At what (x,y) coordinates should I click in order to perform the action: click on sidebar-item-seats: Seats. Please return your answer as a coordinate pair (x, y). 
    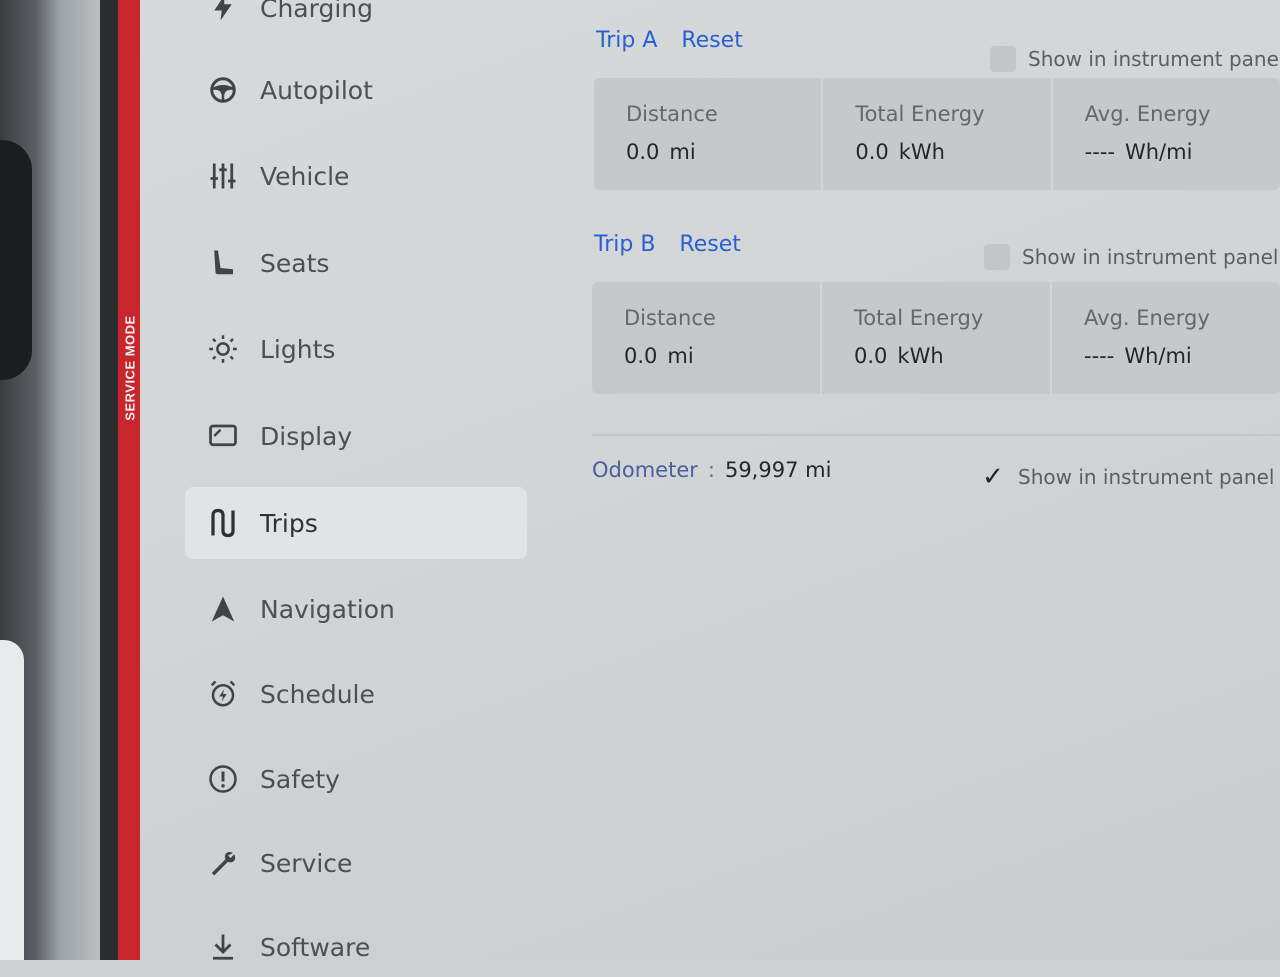
    Looking at the image, I should click on (366, 263).